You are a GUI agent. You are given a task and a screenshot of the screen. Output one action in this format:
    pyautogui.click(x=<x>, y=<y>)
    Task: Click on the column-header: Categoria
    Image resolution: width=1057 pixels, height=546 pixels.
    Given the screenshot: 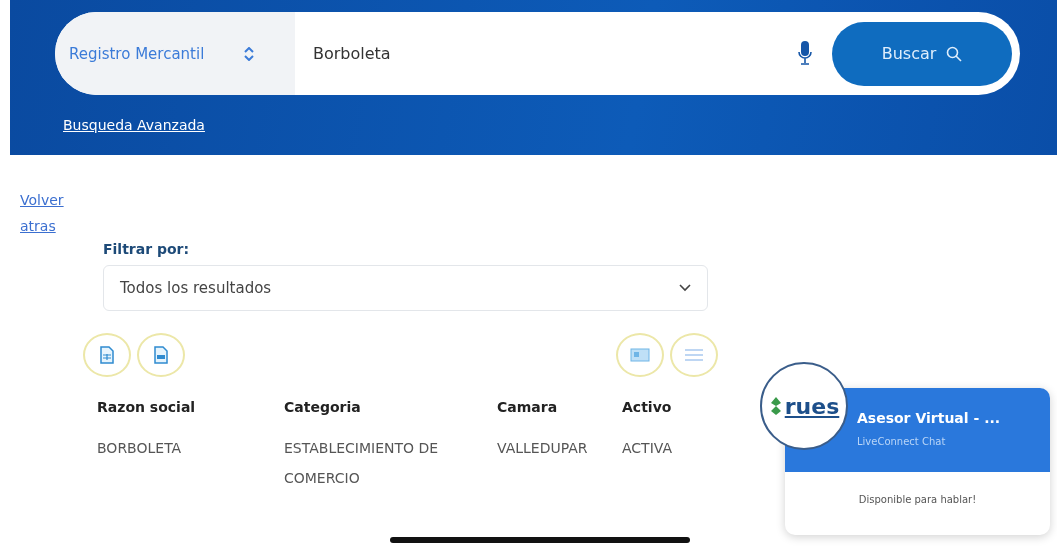 What is the action you would take?
    pyautogui.click(x=323, y=408)
    